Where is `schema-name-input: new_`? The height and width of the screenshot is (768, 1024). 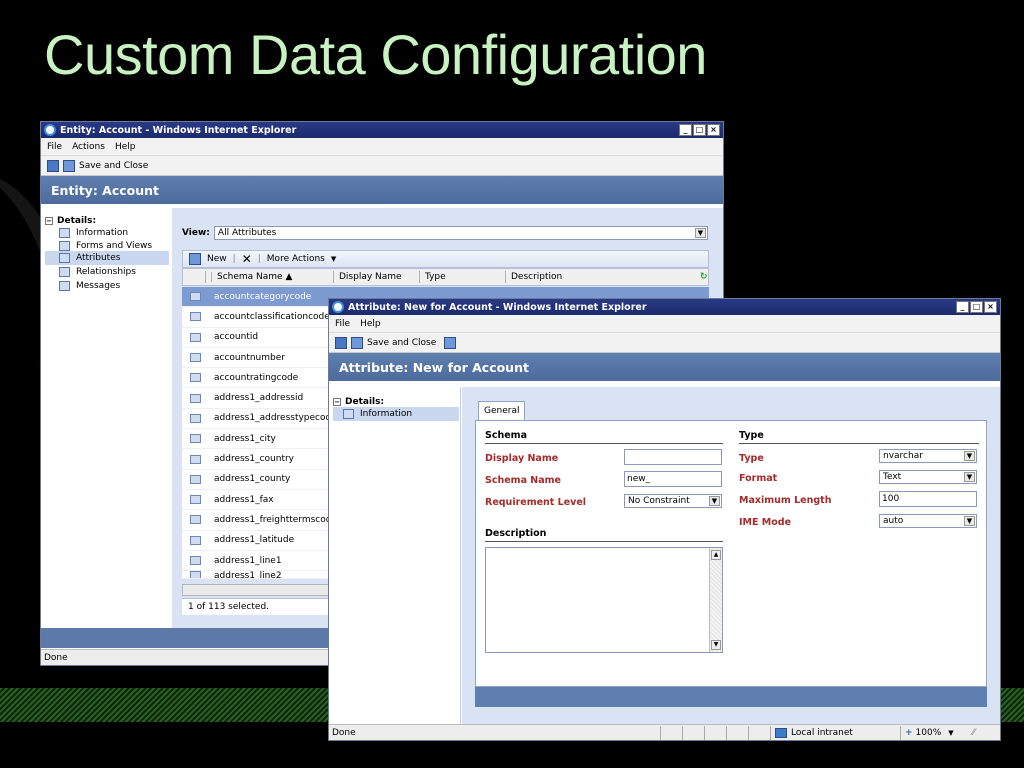
schema-name-input: new_ is located at coordinates (673, 479).